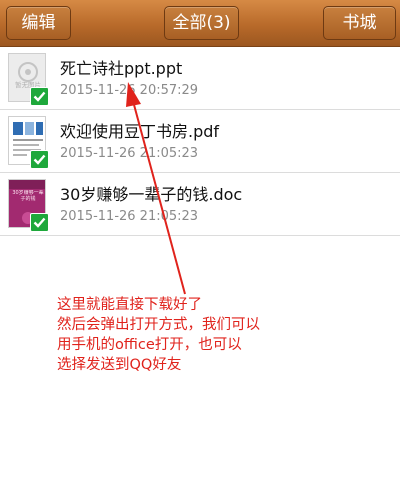 The width and height of the screenshot is (400, 499). I want to click on bookstore-button: 书城, so click(359, 23).